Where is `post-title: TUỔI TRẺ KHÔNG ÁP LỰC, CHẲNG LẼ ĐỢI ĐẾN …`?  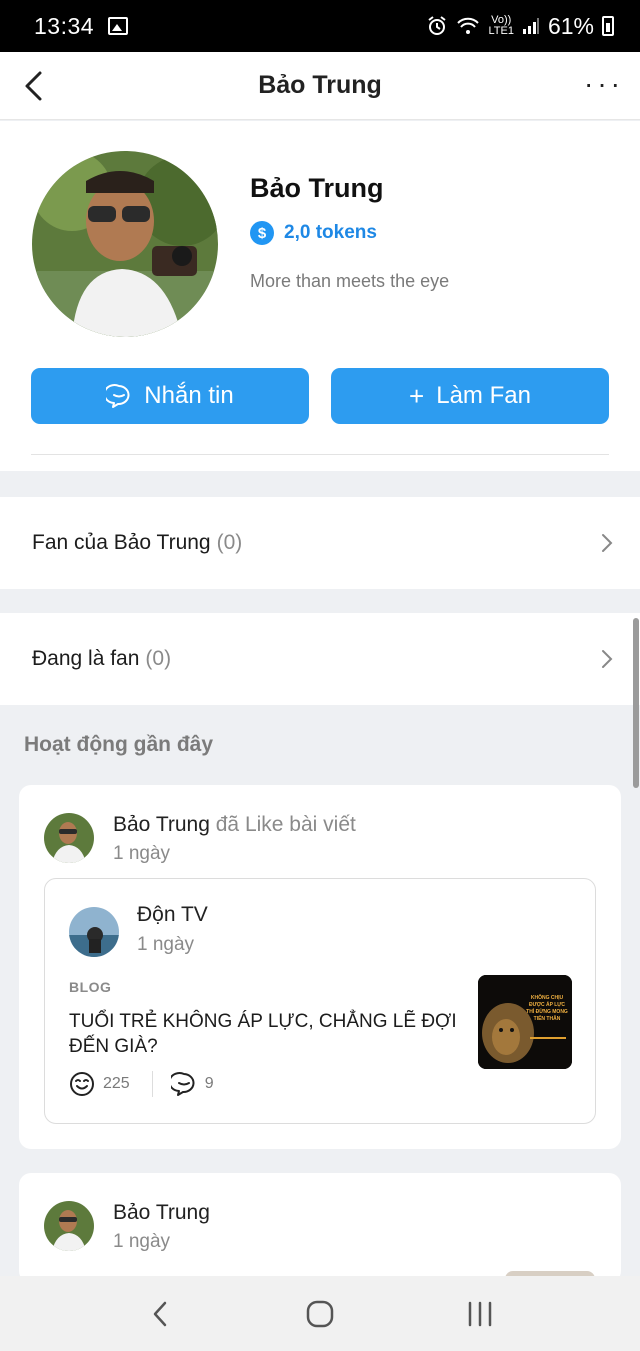 post-title: TUỔI TRẺ KHÔNG ÁP LỰC, CHẲNG LẼ ĐỢI ĐẾN … is located at coordinates (269, 1034).